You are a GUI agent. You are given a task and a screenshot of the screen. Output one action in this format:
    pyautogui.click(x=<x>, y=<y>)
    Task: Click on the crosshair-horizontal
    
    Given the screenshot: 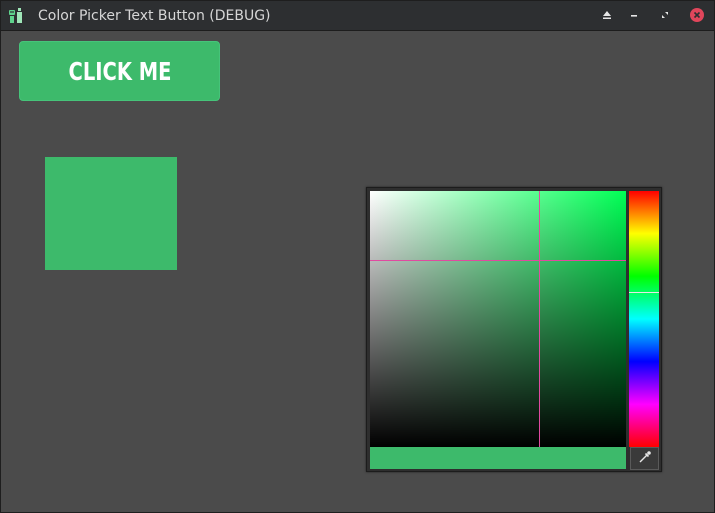 What is the action you would take?
    pyautogui.click(x=498, y=260)
    